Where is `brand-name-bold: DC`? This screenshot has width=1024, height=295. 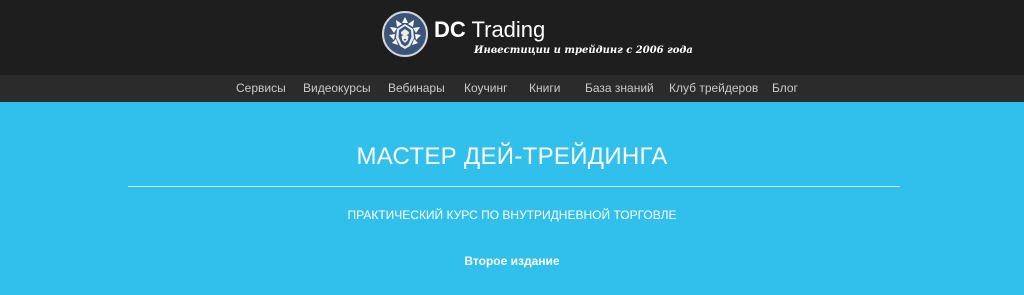
brand-name-bold: DC is located at coordinates (450, 29).